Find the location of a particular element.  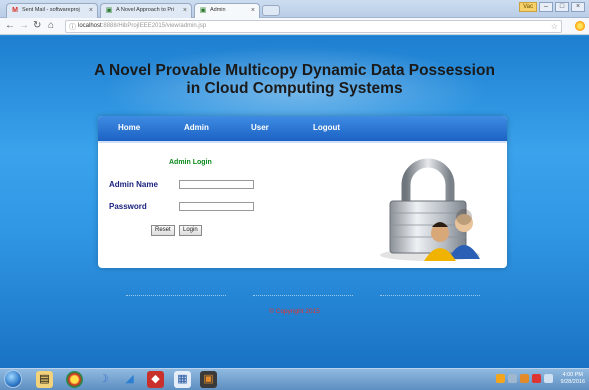

profile-badge: Vac is located at coordinates (528, 7).